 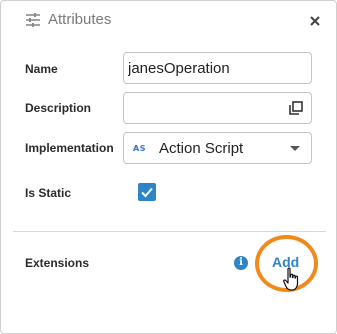 I want to click on implementation-select: AS Action Script, so click(x=217, y=148).